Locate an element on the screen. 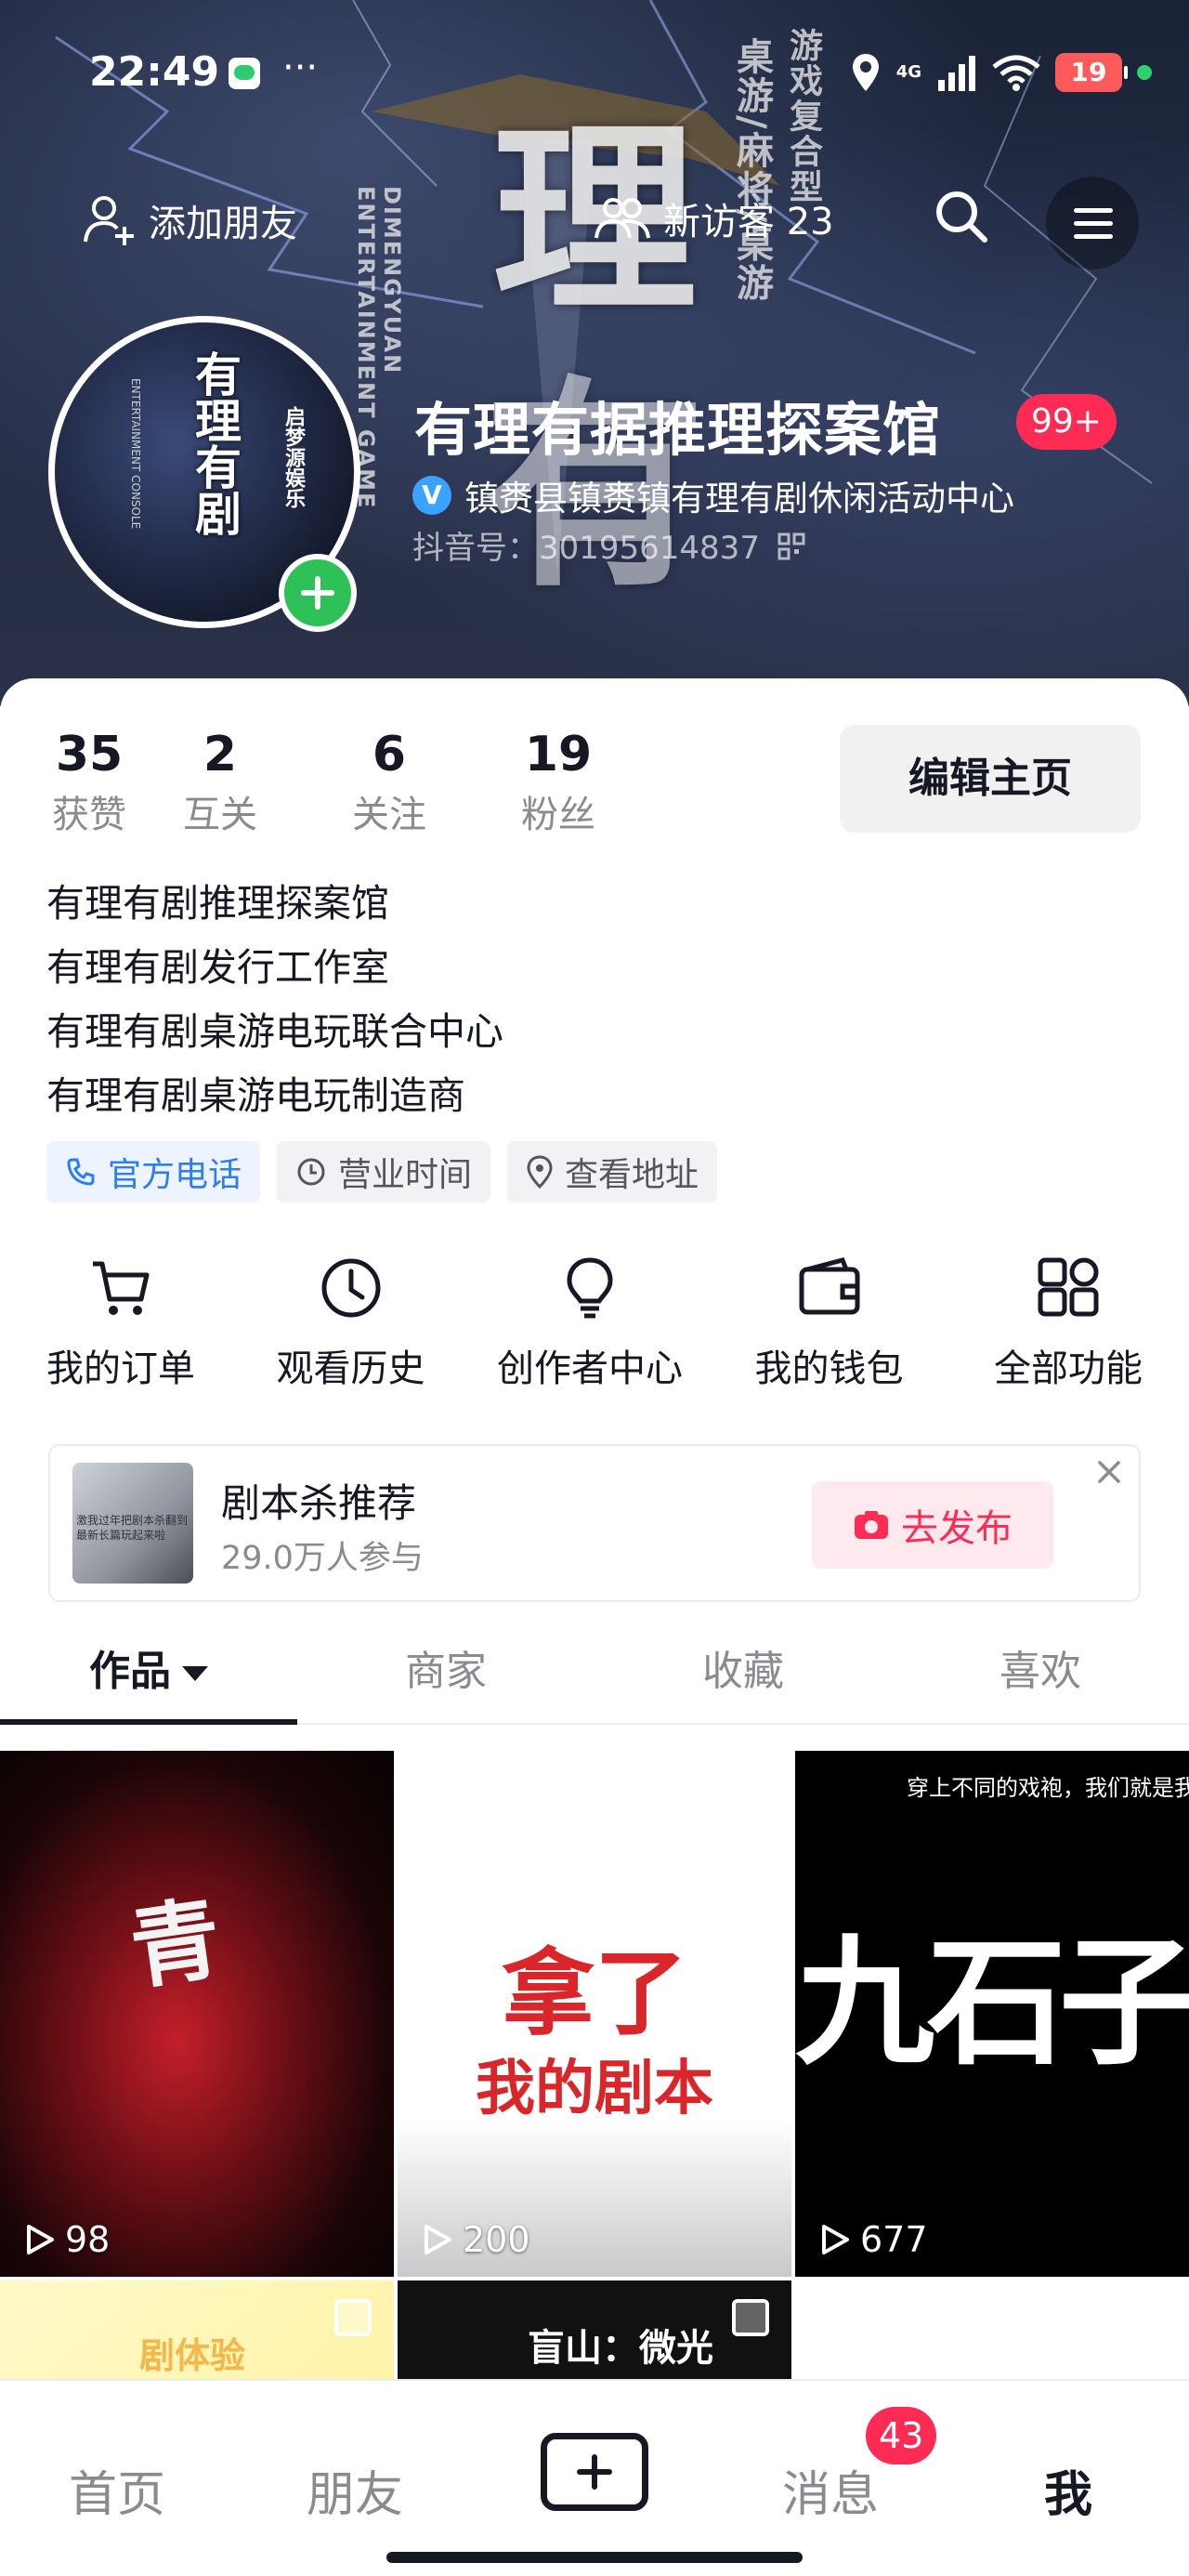 This screenshot has height=2576, width=1189. publish-button: 去发布 is located at coordinates (932, 1525).